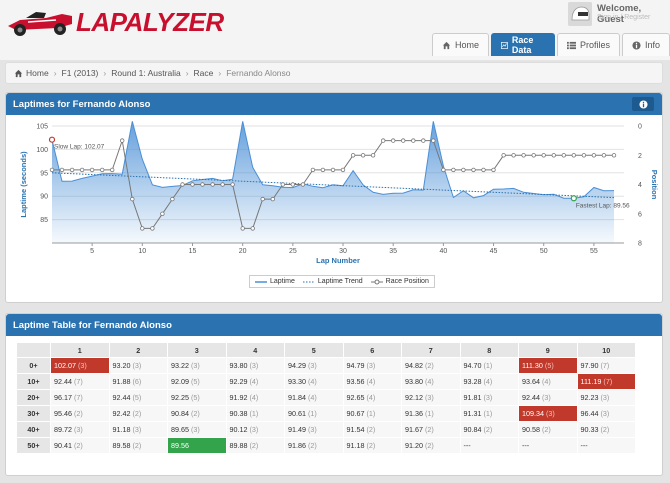 Image resolution: width=670 pixels, height=483 pixels. What do you see at coordinates (372, 445) in the screenshot?
I see `laptime-cell: 91.18 (2)` at bounding box center [372, 445].